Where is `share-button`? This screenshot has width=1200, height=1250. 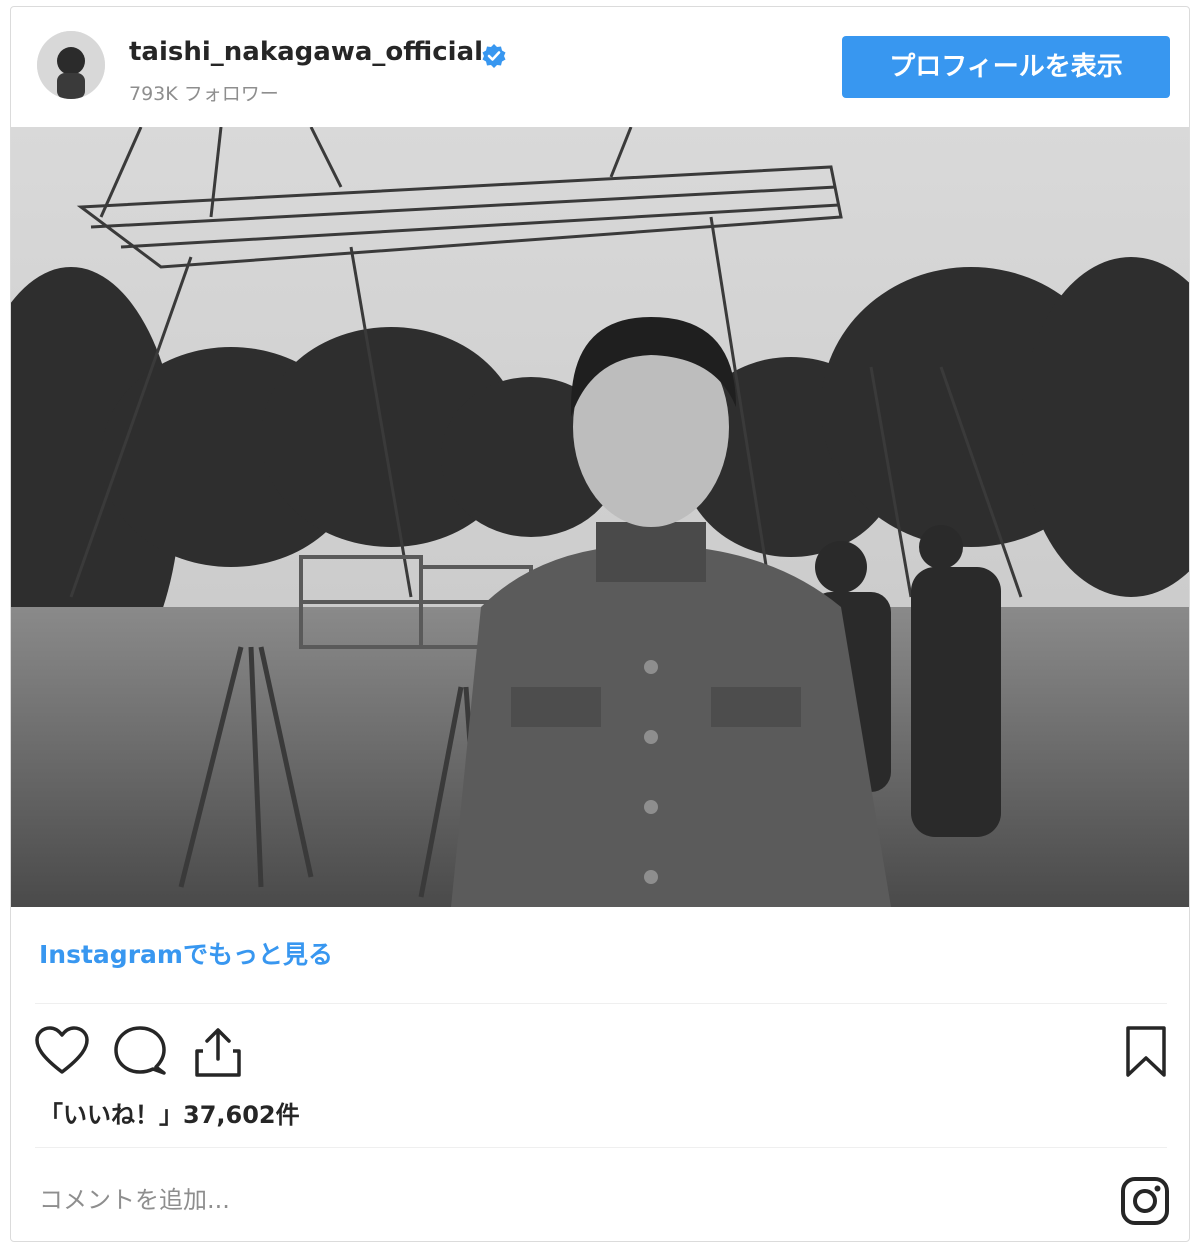
share-button is located at coordinates (218, 1052).